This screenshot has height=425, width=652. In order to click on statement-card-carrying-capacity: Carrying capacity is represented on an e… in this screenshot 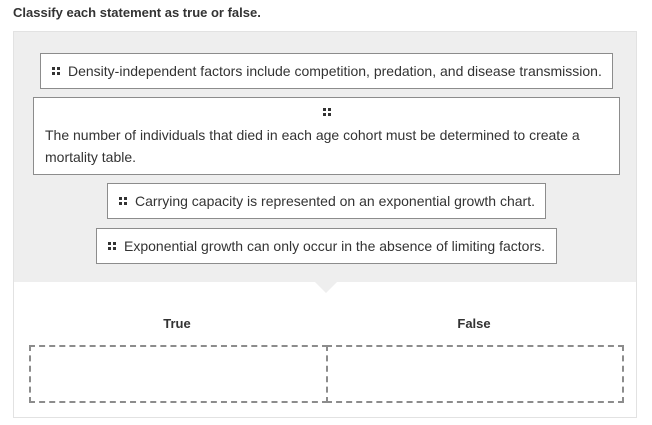, I will do `click(326, 201)`.